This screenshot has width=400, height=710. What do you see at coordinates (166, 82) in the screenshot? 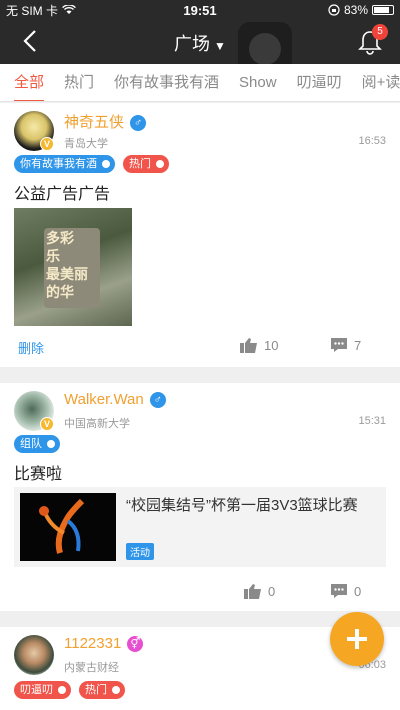
I see `tab-stories: 你有故事我有酒` at bounding box center [166, 82].